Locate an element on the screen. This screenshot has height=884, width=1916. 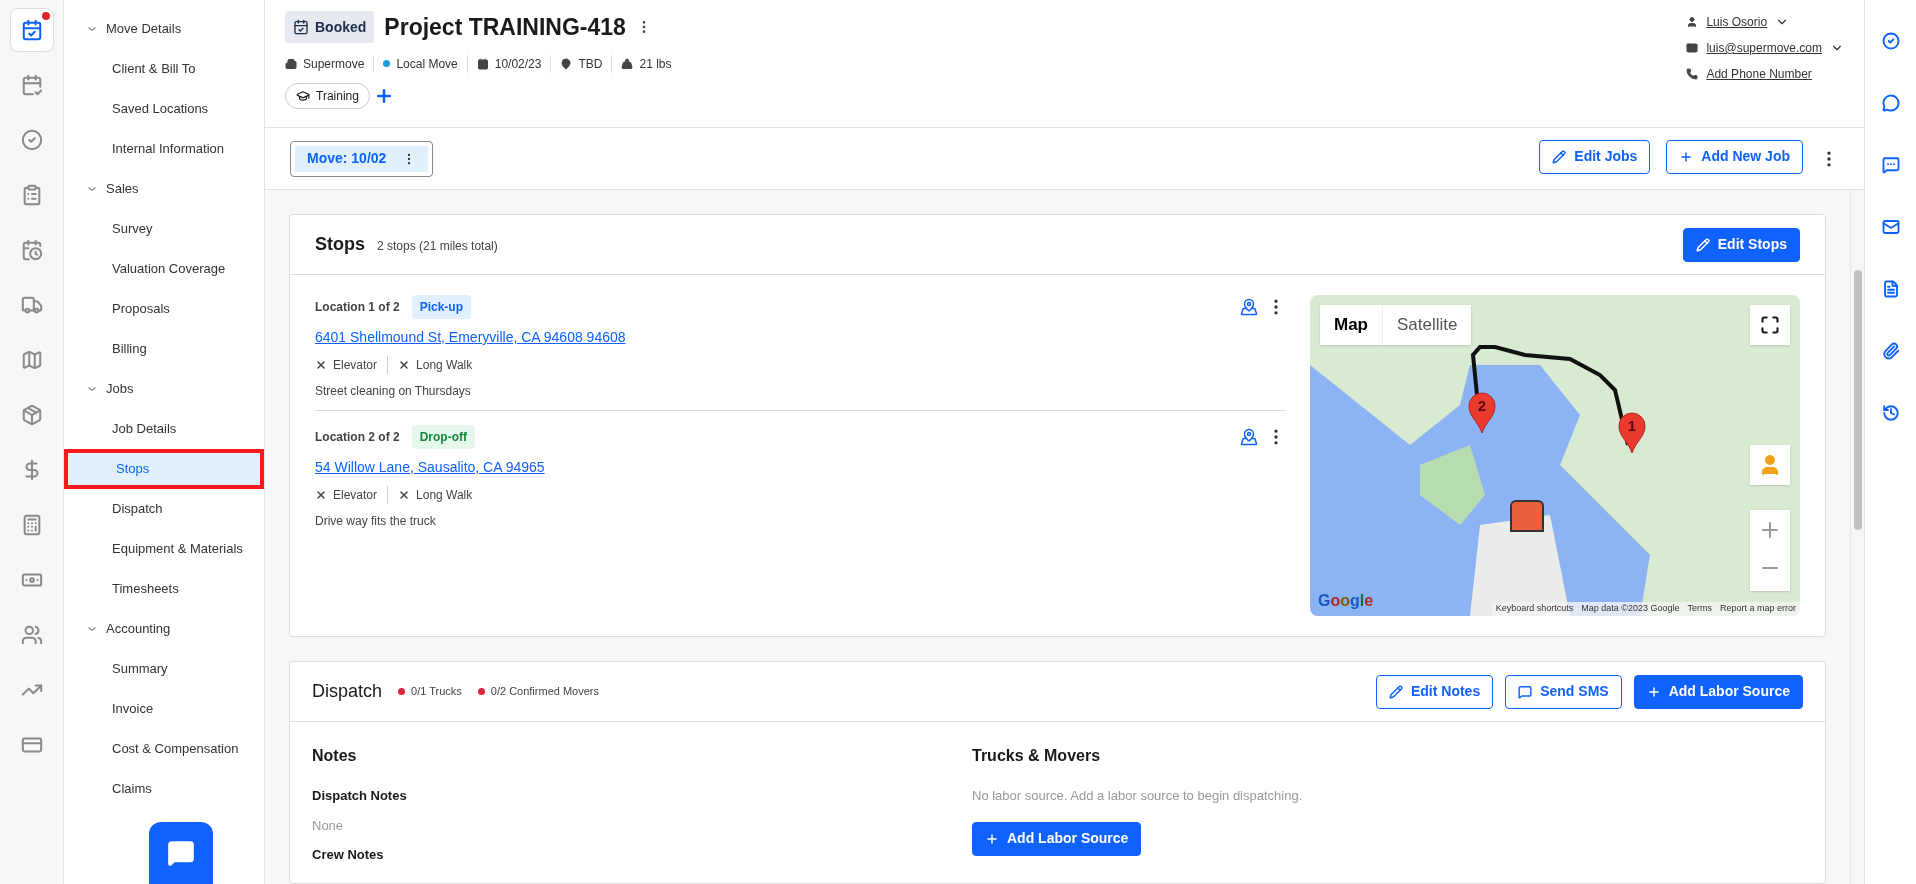
meta-text: 10/02/23 is located at coordinates (518, 64).